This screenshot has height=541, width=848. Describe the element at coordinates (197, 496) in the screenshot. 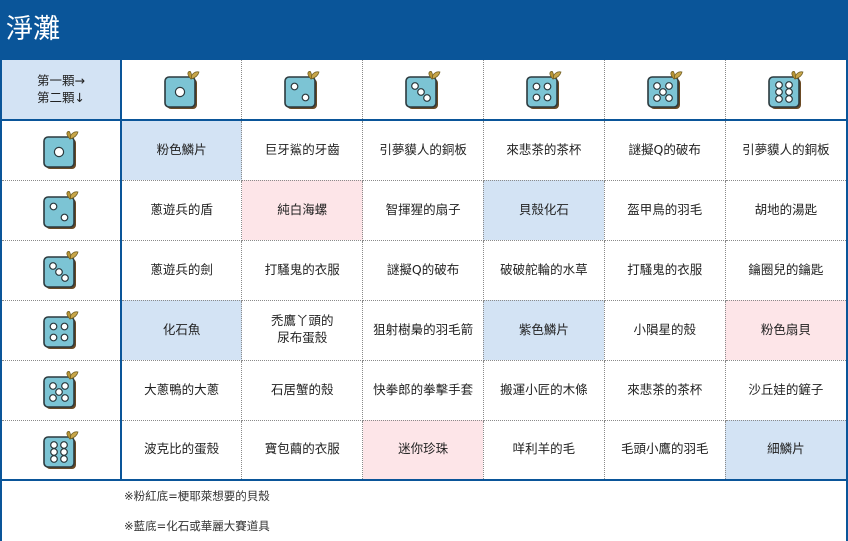

I see `legend-note-pink: ※粉紅底=梗耶萊想要的貝殼` at that location.